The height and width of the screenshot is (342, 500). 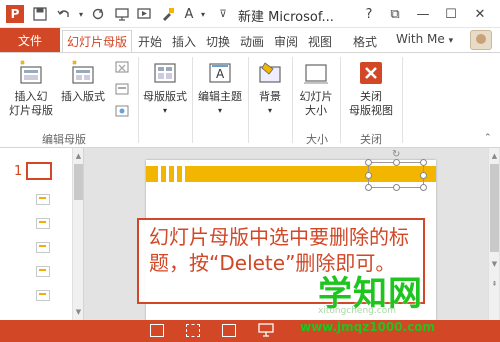 I want to click on watermark-site: xitongcheng.com, so click(x=357, y=311).